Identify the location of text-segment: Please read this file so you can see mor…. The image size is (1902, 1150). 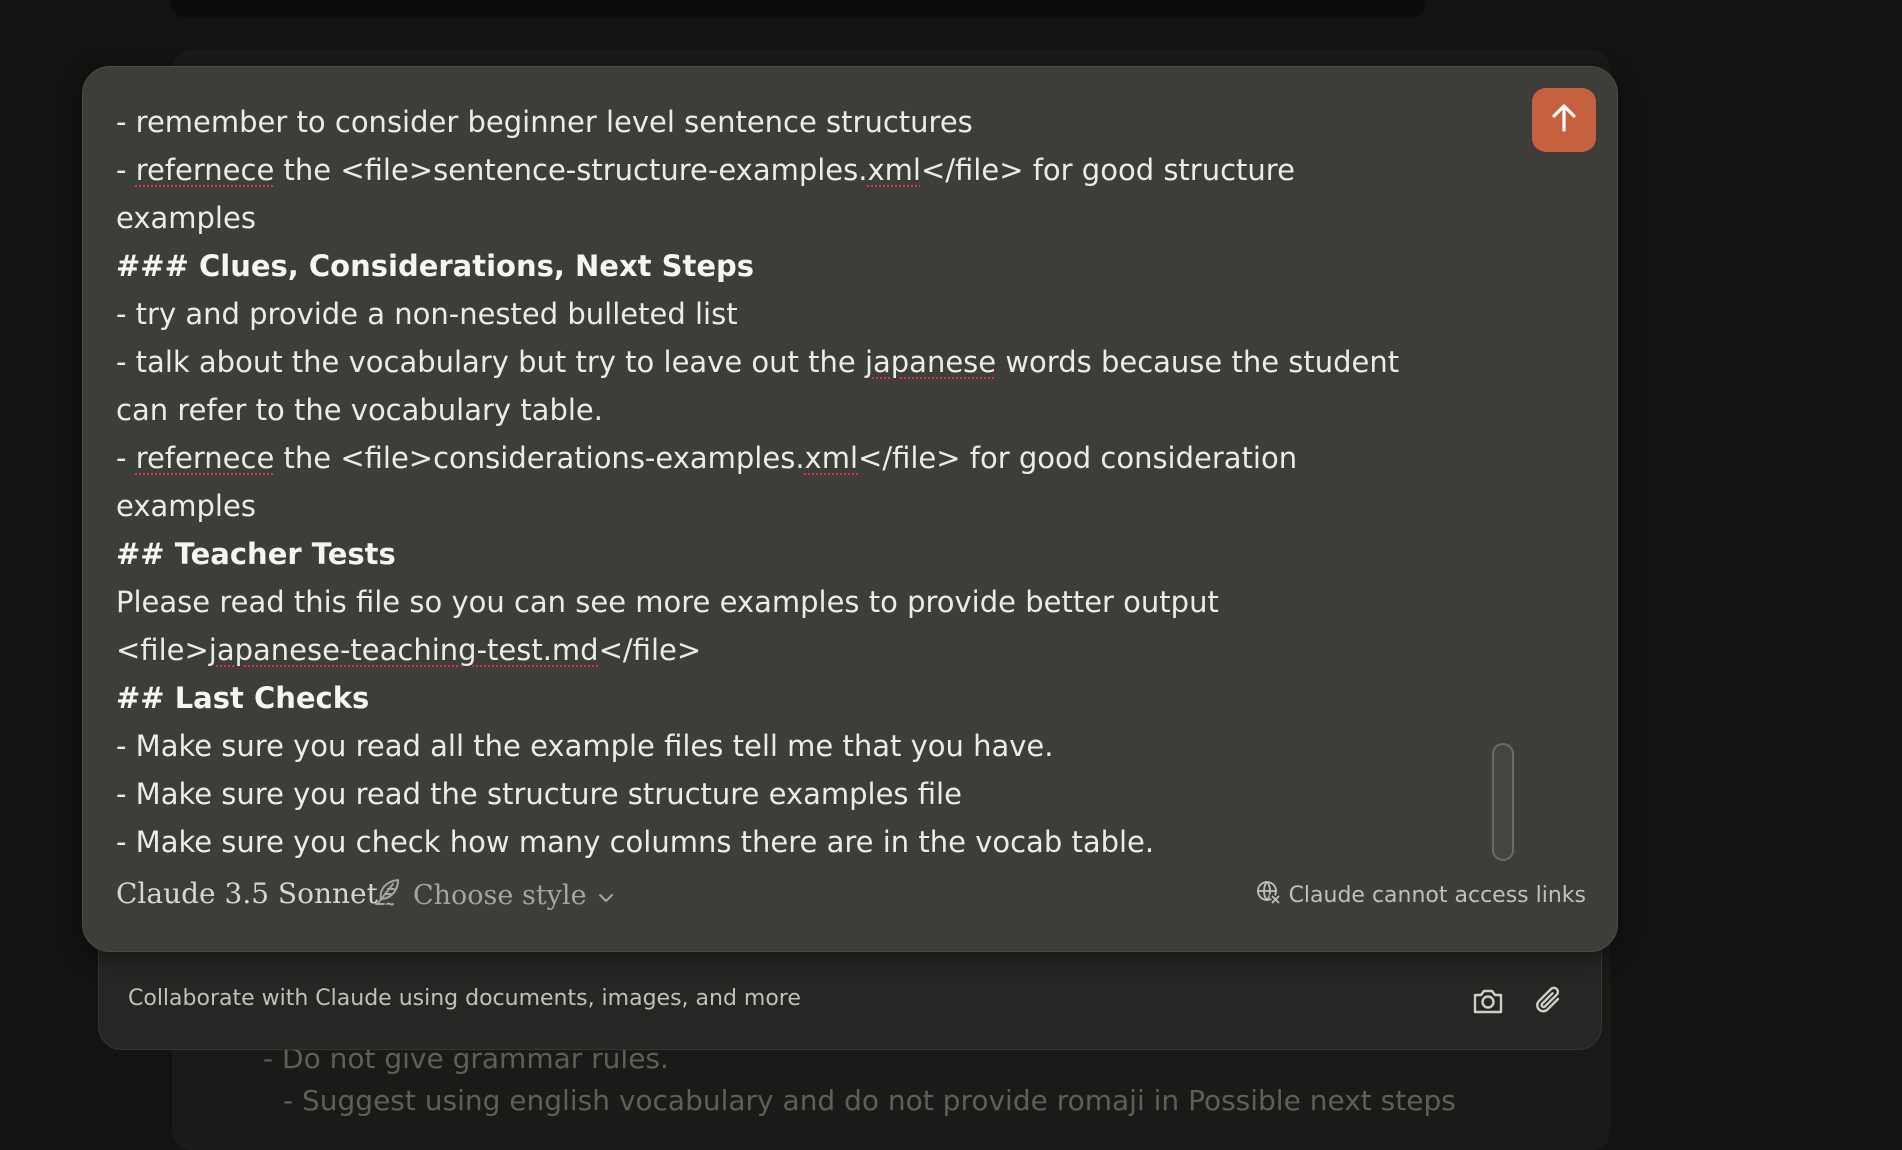
(667, 602).